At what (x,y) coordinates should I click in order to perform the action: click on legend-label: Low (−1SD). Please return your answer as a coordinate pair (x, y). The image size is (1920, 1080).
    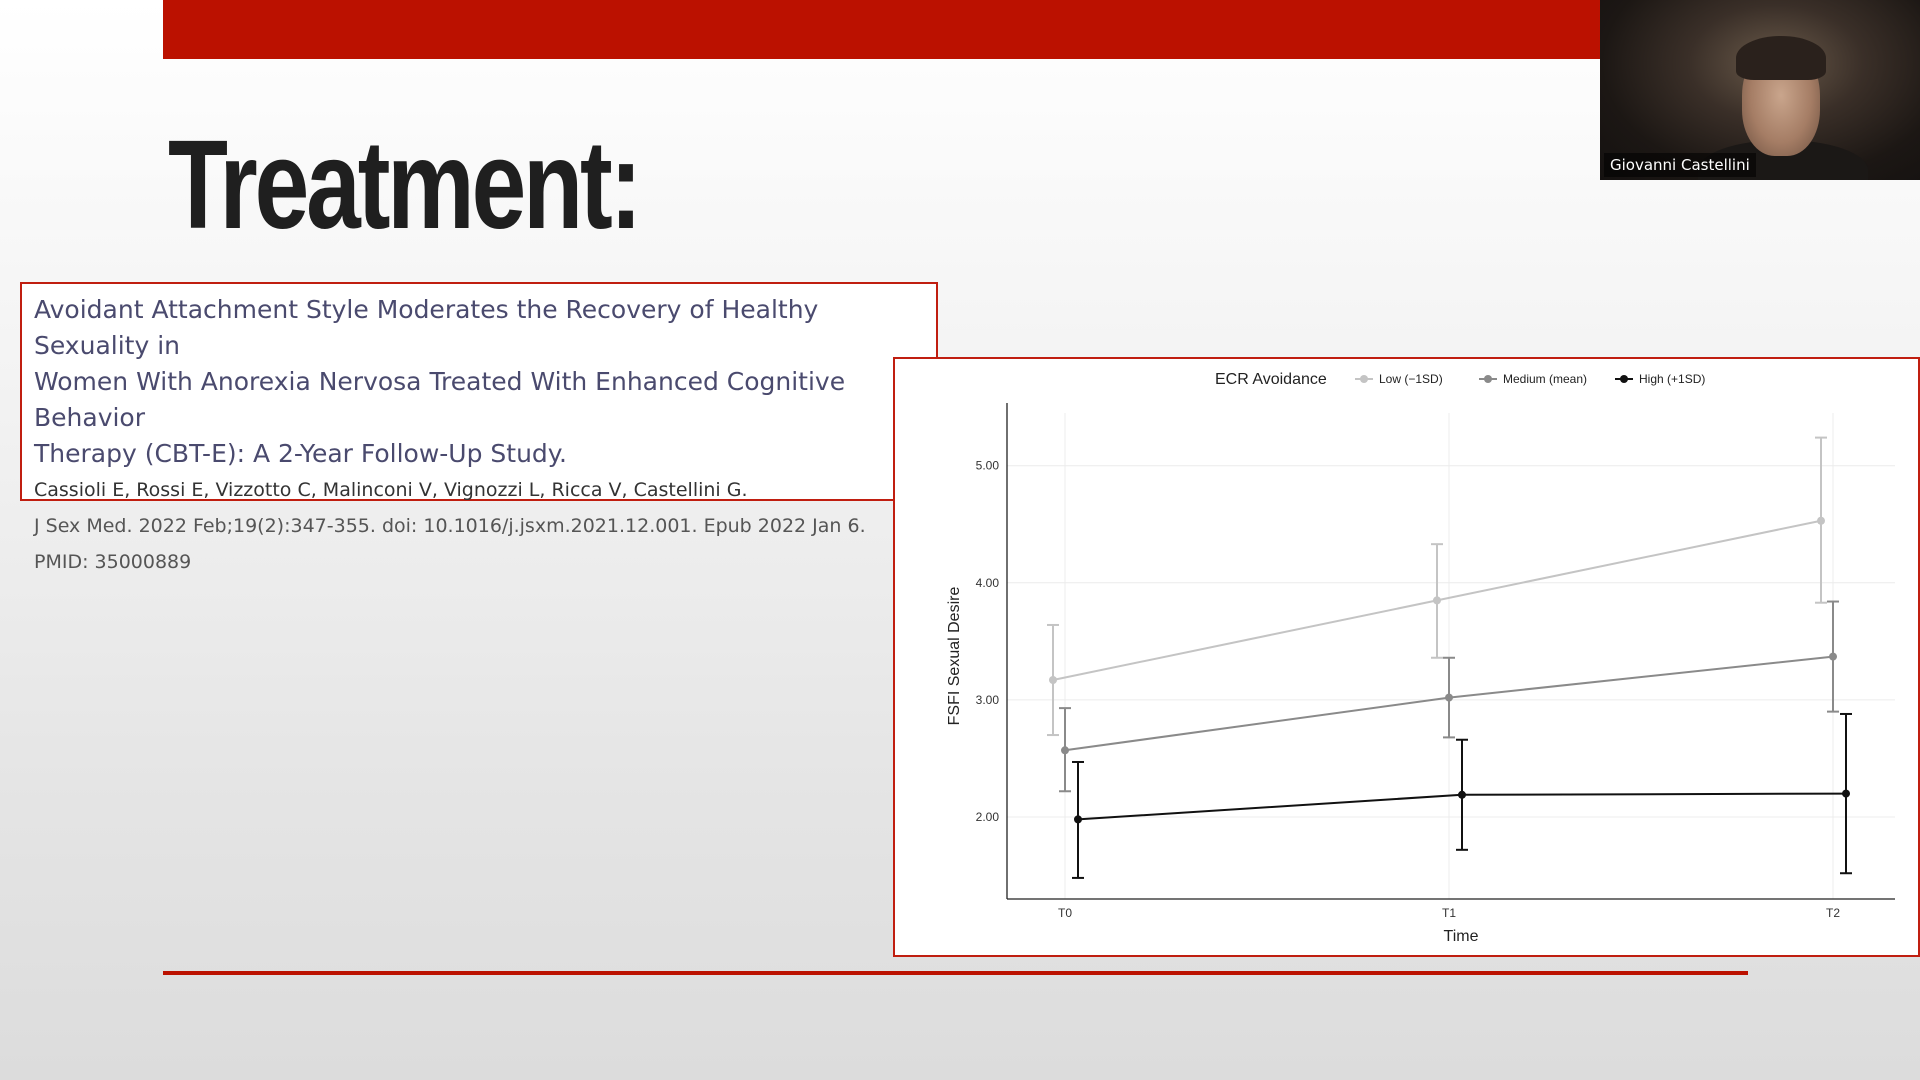
    Looking at the image, I should click on (1411, 379).